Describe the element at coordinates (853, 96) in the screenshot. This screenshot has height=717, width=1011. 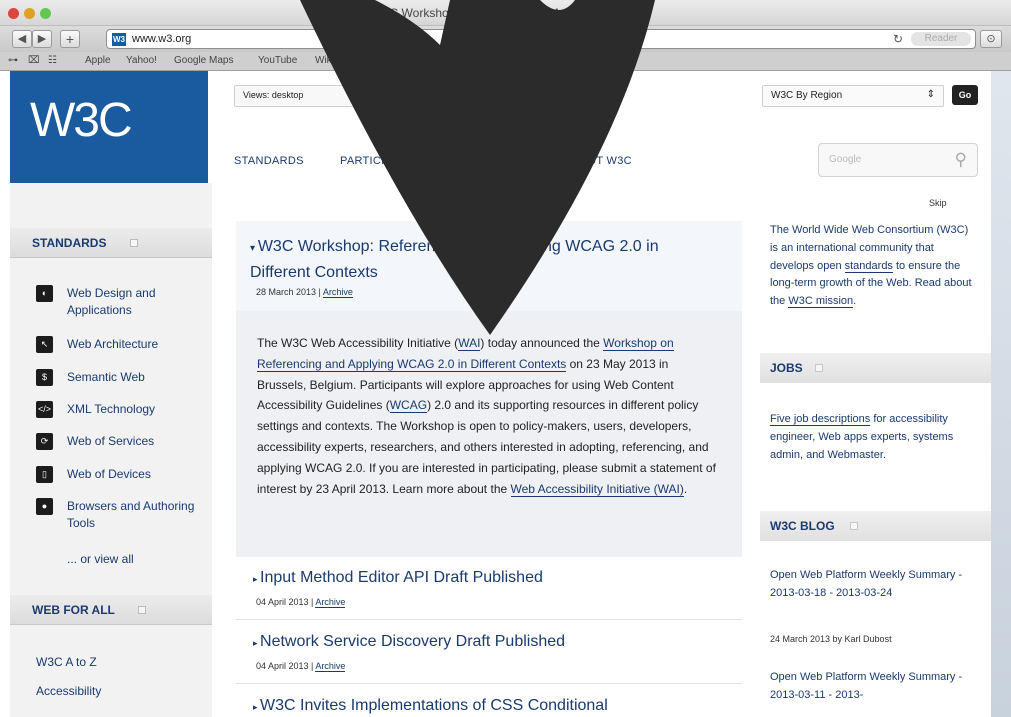
I see `region-select: W3C By Region ⇕` at that location.